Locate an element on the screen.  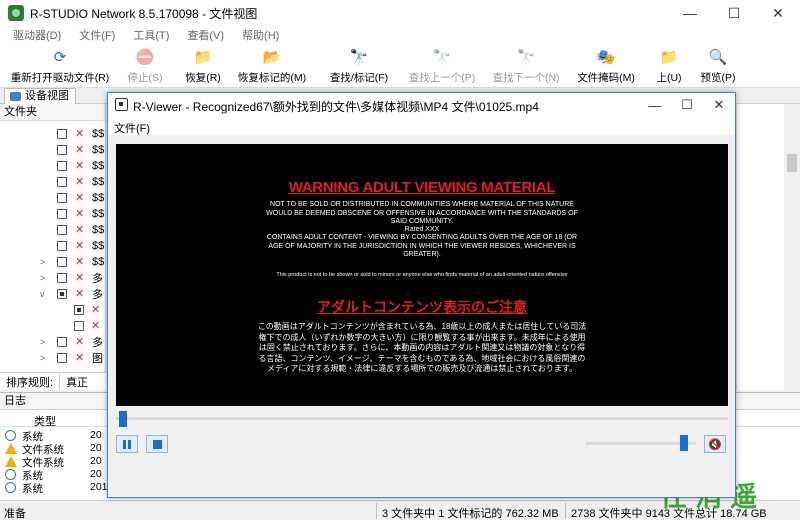
playback-progress-slider is located at coordinates (422, 419).